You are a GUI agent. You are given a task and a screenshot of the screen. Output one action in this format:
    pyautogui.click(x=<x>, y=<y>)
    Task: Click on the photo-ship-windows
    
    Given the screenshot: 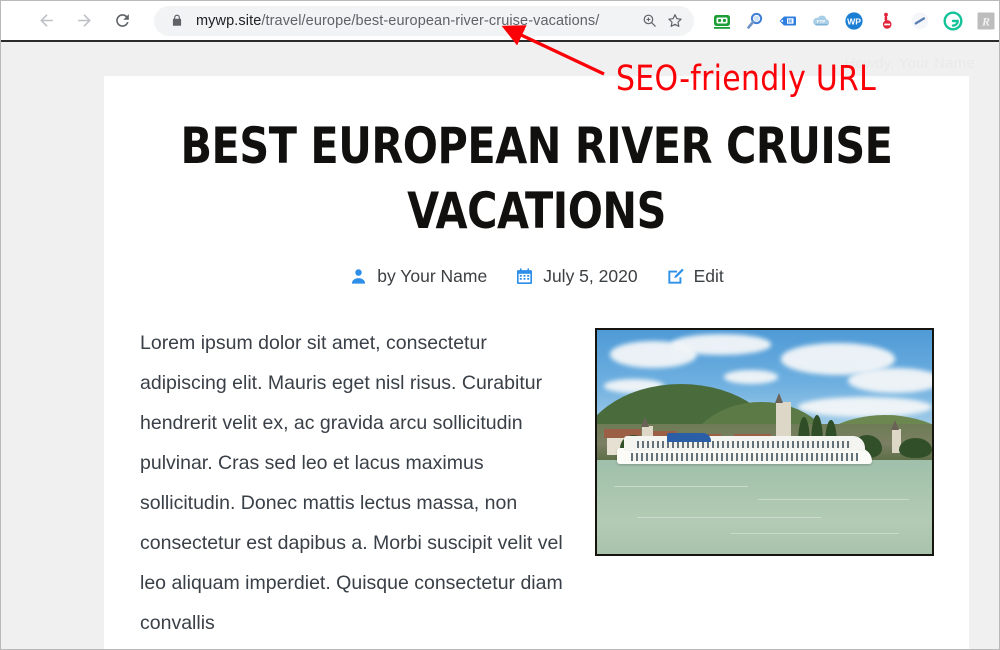 What is the action you would take?
    pyautogui.click(x=744, y=457)
    